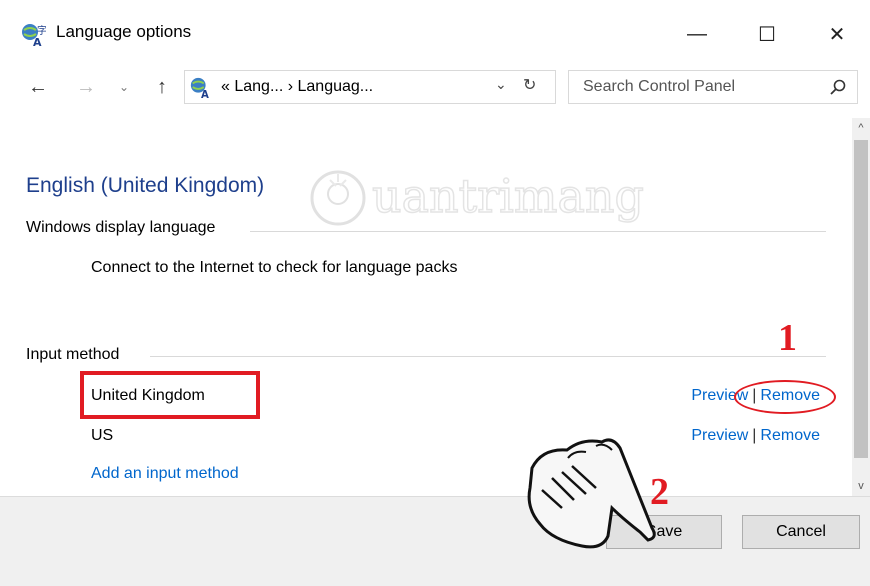 The image size is (870, 586). Describe the element at coordinates (170, 395) in the screenshot. I see `highlight-box` at that location.